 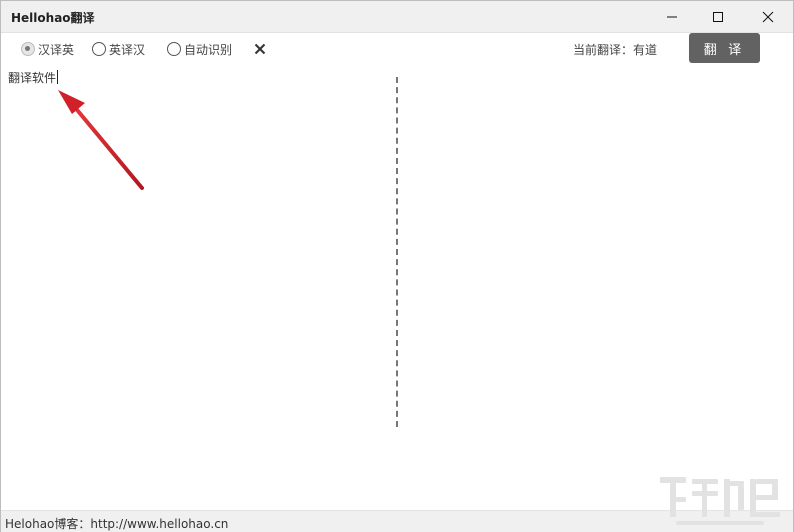 I want to click on radio-selected-icon, so click(x=28, y=49).